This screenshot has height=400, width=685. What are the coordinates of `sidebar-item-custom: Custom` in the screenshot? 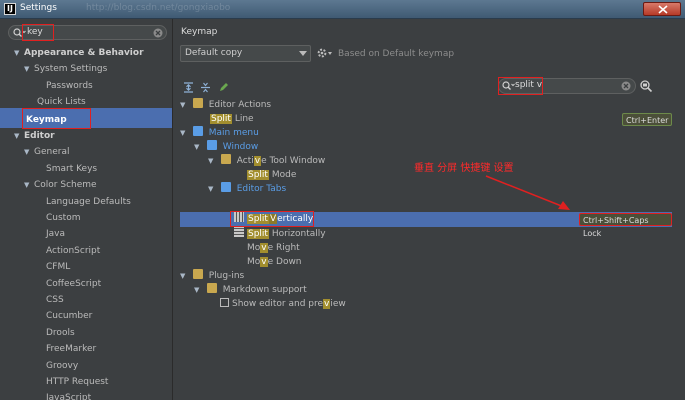 It's located at (63, 218).